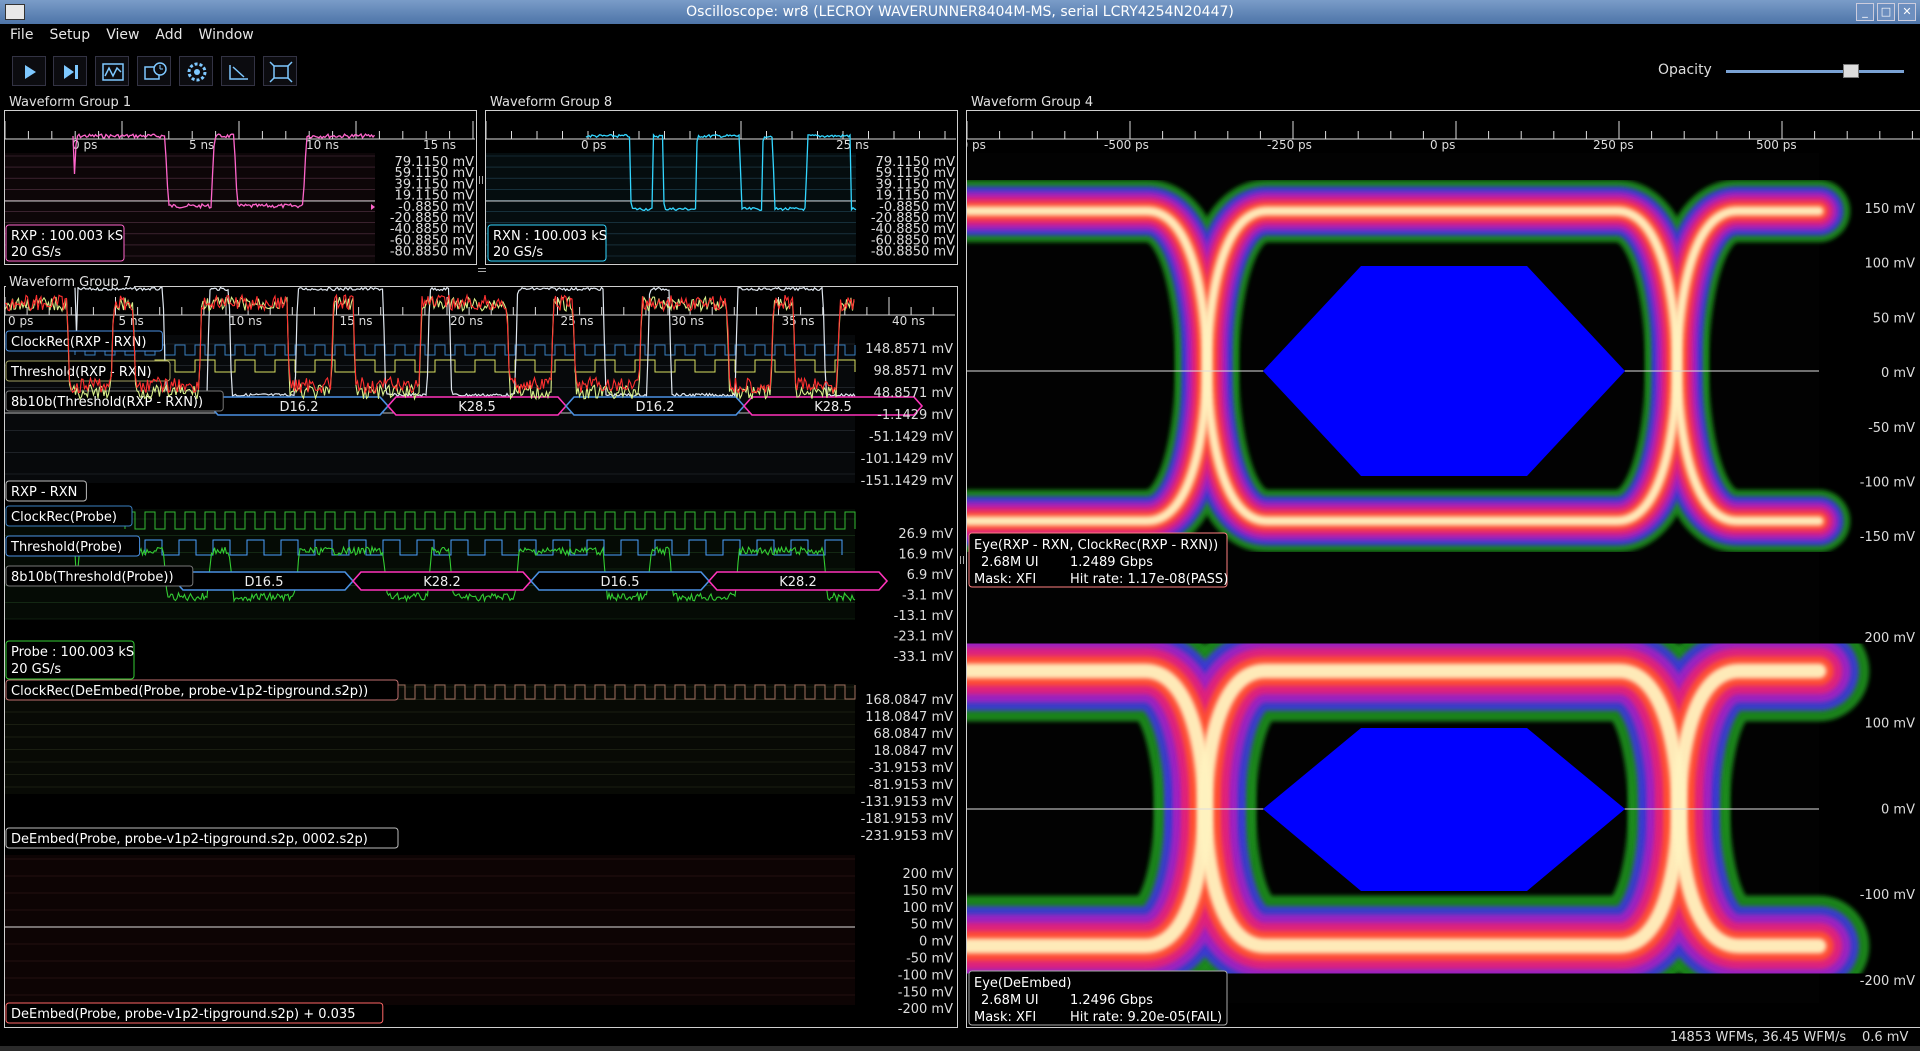 The width and height of the screenshot is (1920, 1051). Describe the element at coordinates (19, 36) in the screenshot. I see `menu-file: File` at that location.